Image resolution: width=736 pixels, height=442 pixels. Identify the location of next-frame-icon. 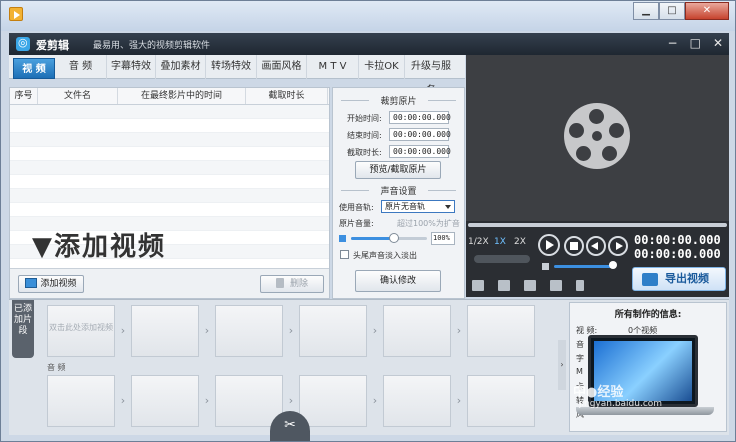
(619, 246).